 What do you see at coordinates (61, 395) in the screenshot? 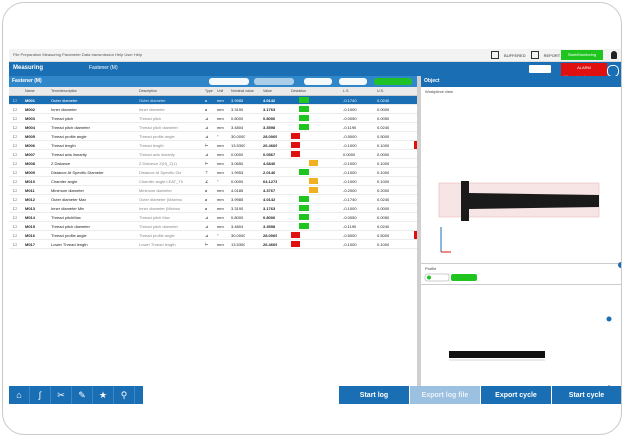
I see `tools-icon: ✂` at bounding box center [61, 395].